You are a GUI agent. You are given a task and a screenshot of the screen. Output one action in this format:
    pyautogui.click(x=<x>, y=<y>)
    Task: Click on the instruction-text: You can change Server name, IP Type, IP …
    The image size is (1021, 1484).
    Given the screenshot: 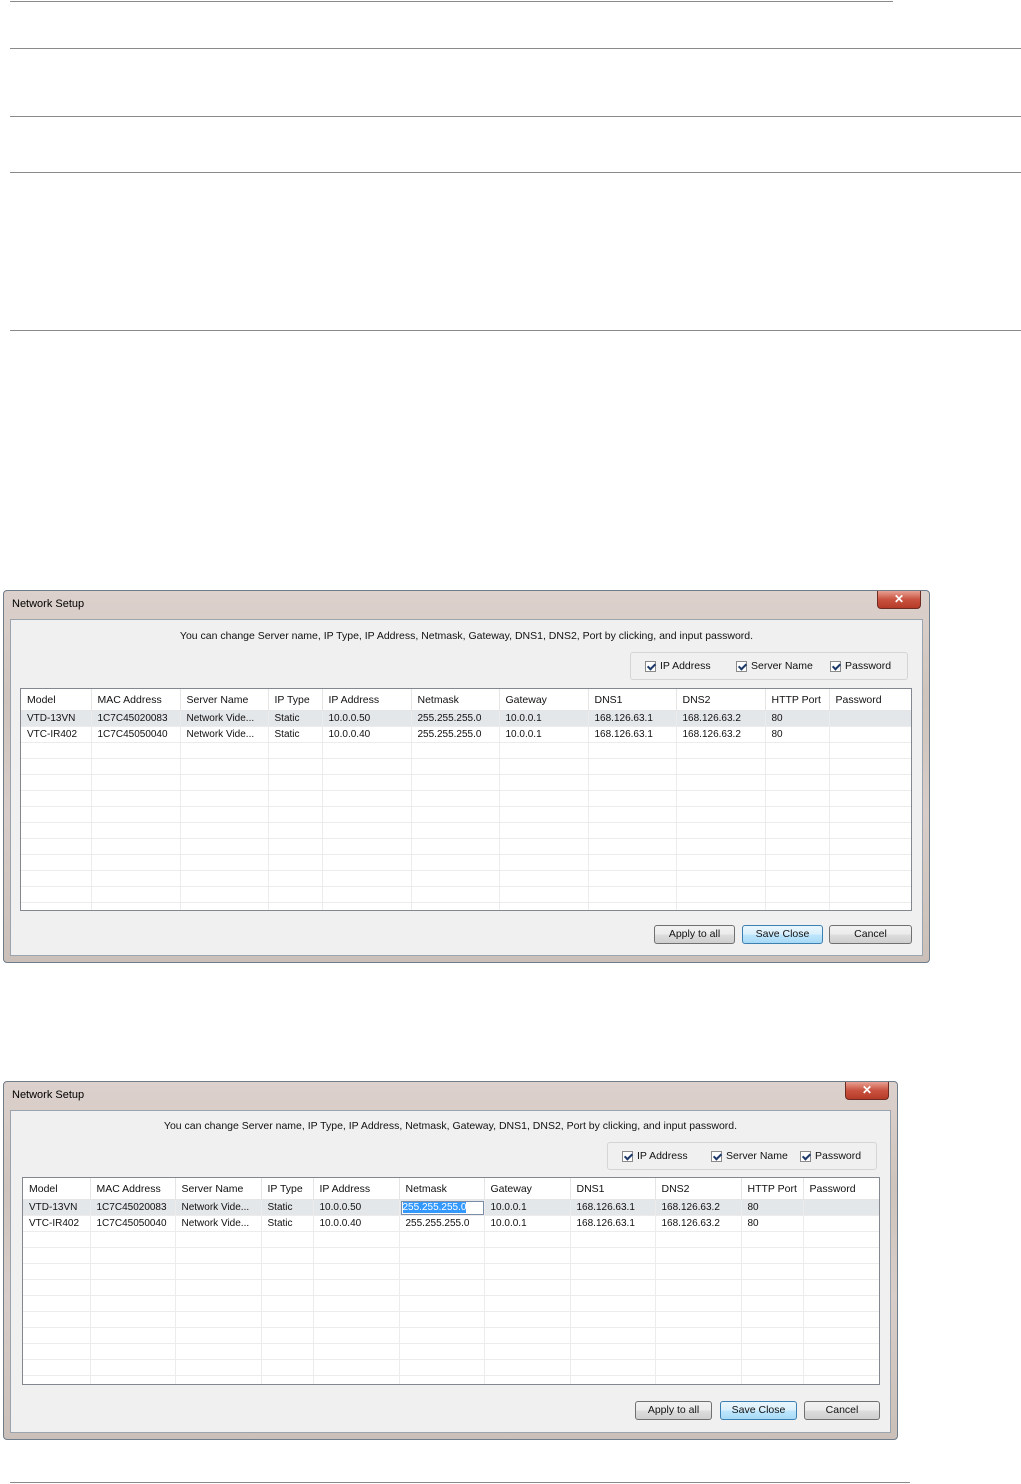 What is the action you would take?
    pyautogui.click(x=450, y=1126)
    